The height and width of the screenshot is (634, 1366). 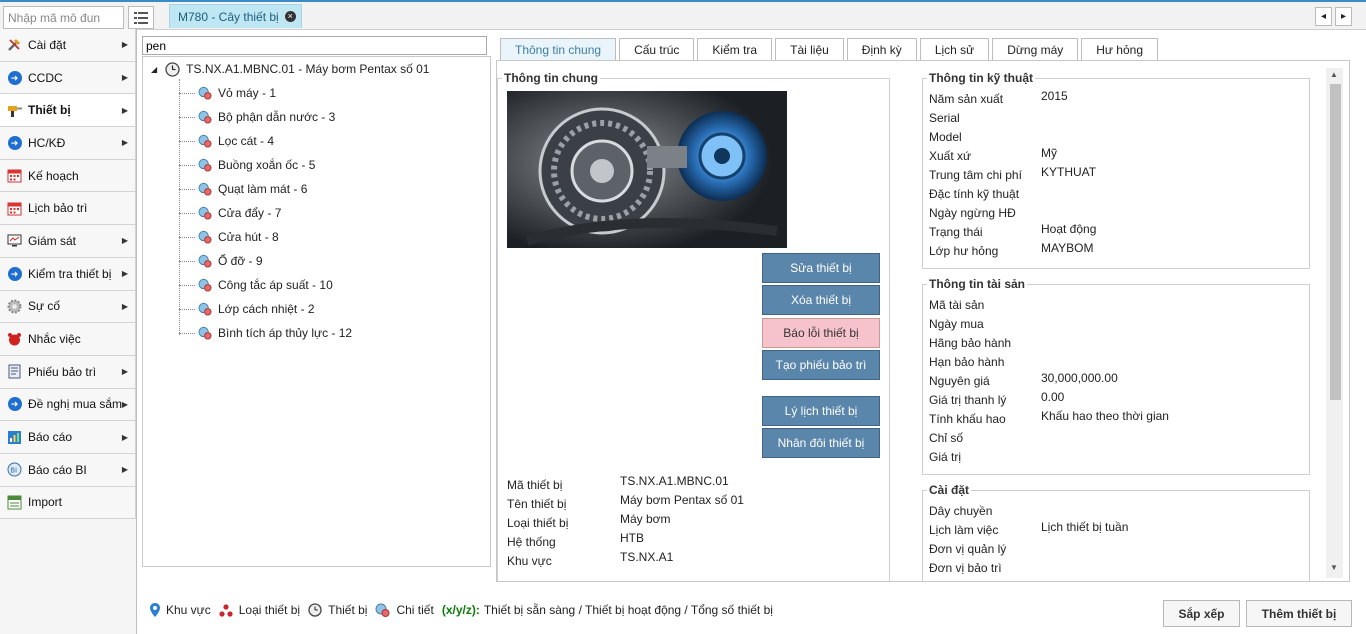 I want to click on field-value: TS.NX.A1, so click(x=647, y=557).